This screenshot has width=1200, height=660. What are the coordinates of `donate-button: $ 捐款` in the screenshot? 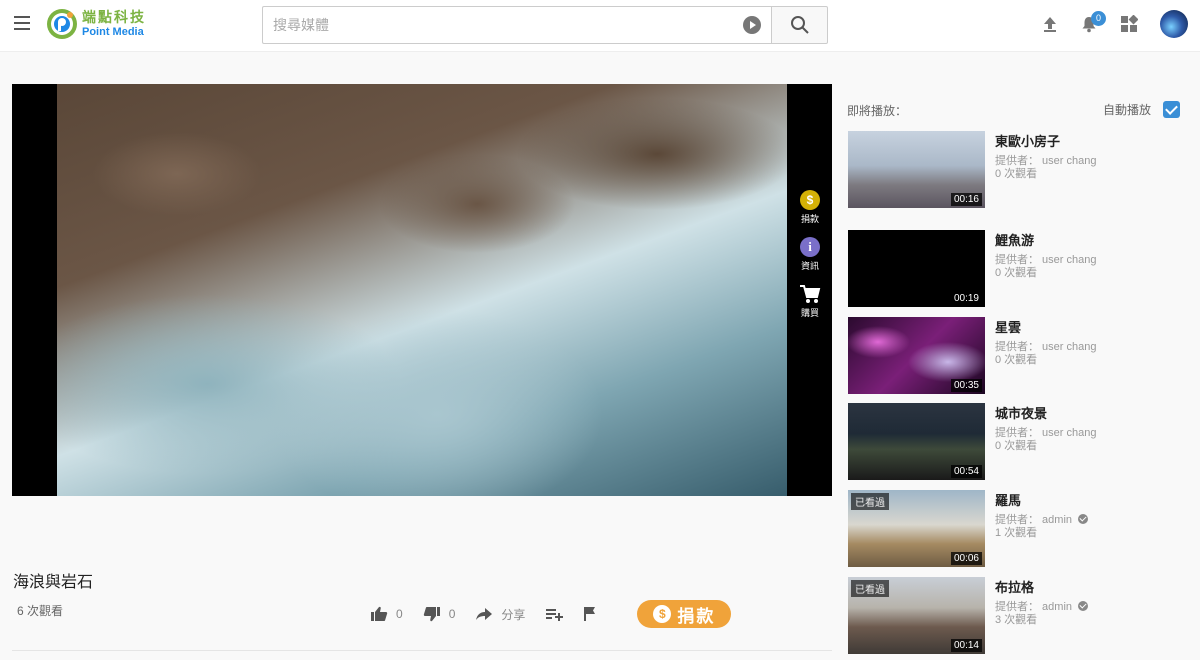 It's located at (684, 614).